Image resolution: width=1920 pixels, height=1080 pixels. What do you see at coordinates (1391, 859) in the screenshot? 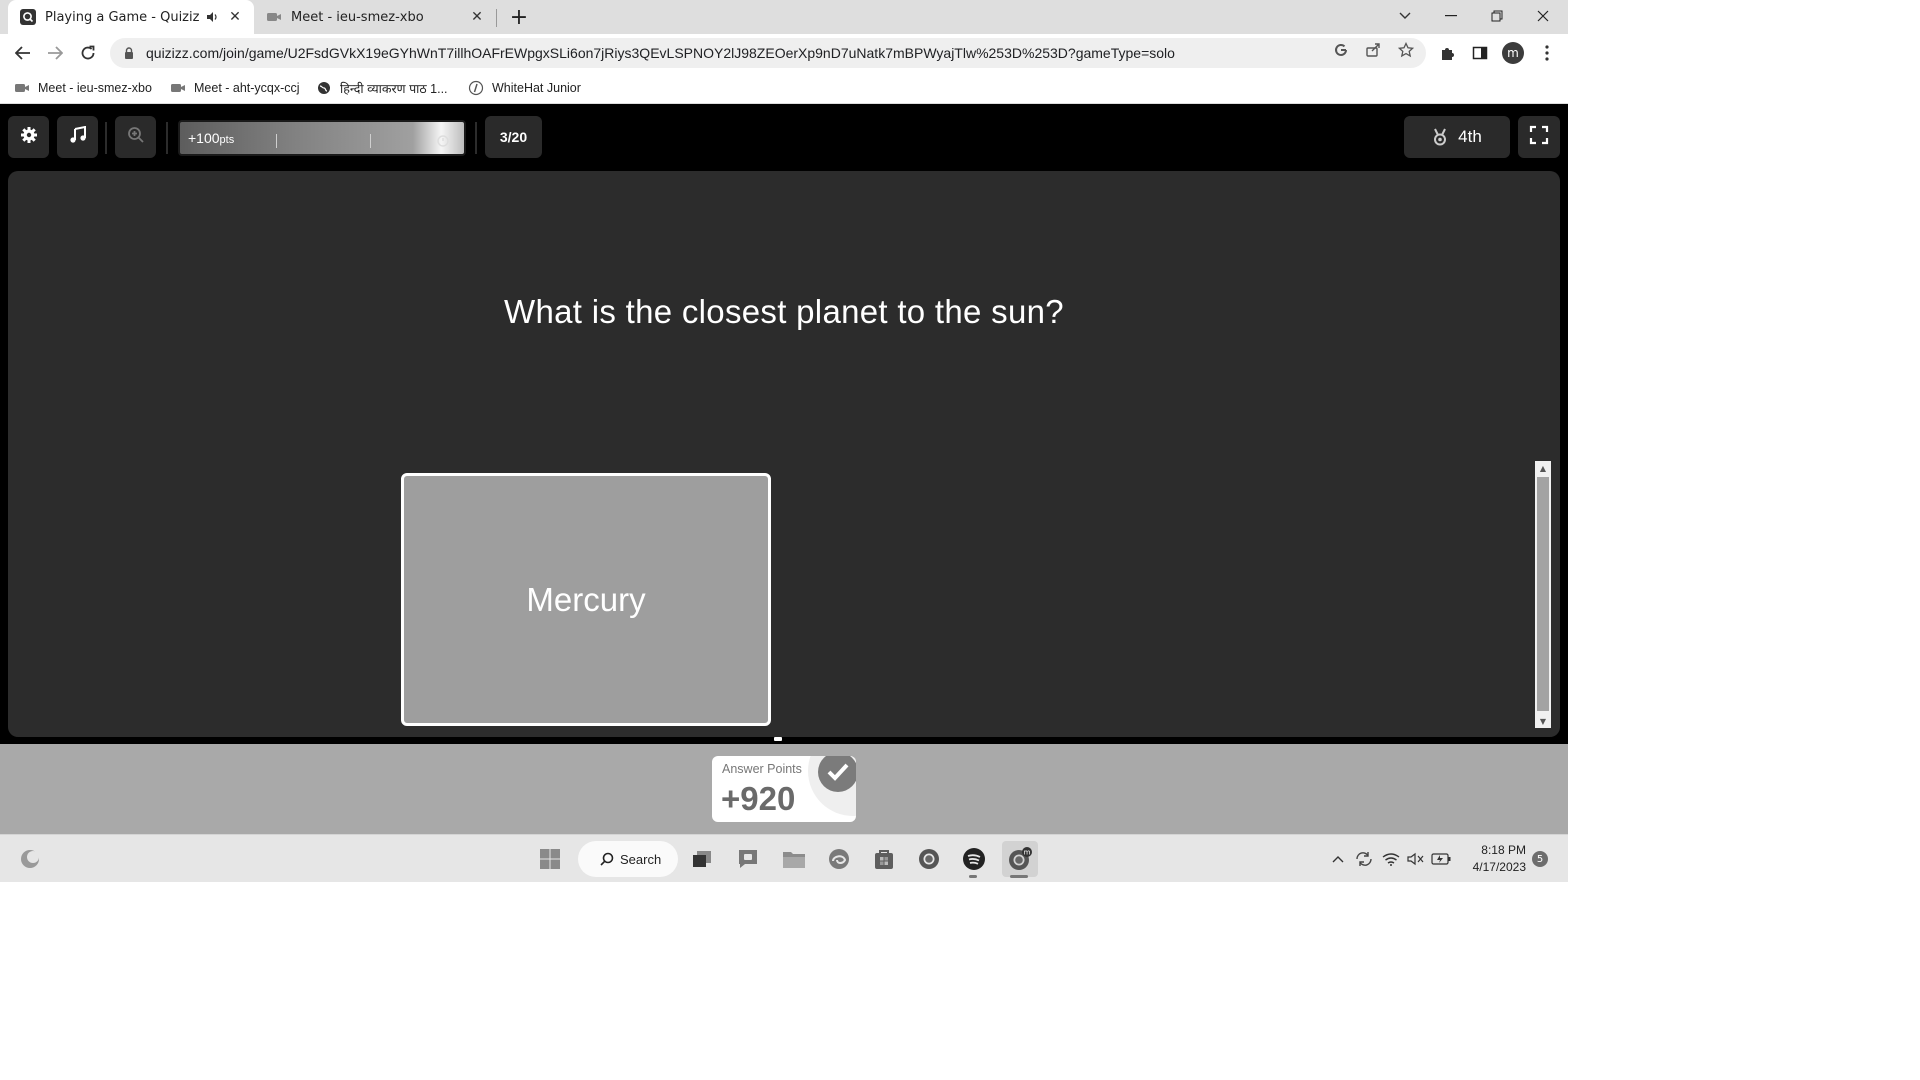
I see `wifi-icon` at bounding box center [1391, 859].